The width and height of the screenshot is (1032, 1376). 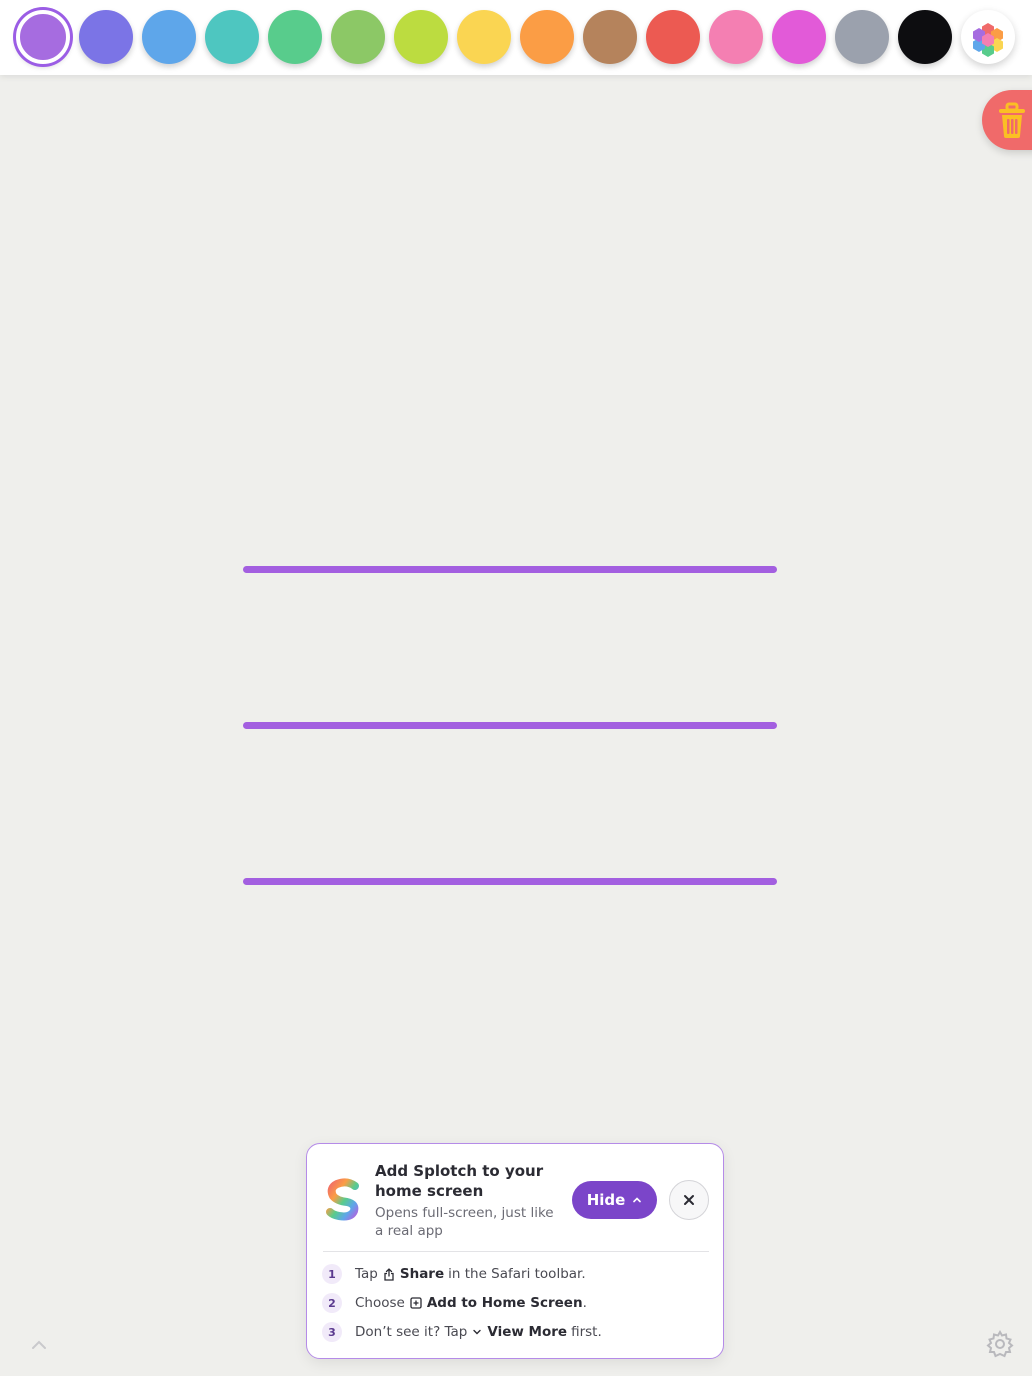 What do you see at coordinates (673, 37) in the screenshot?
I see `color-swatch-red` at bounding box center [673, 37].